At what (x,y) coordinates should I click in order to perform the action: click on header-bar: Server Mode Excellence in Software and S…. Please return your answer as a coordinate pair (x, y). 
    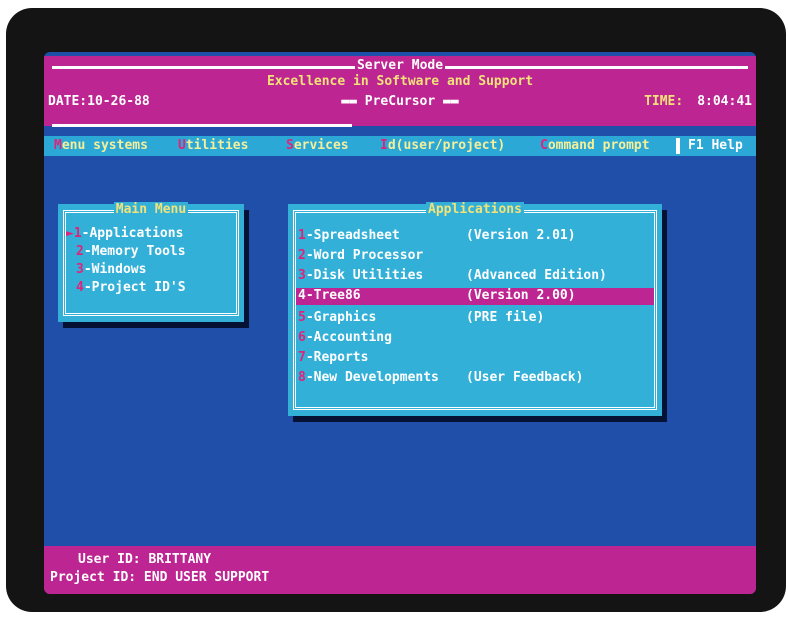
    Looking at the image, I should click on (400, 91).